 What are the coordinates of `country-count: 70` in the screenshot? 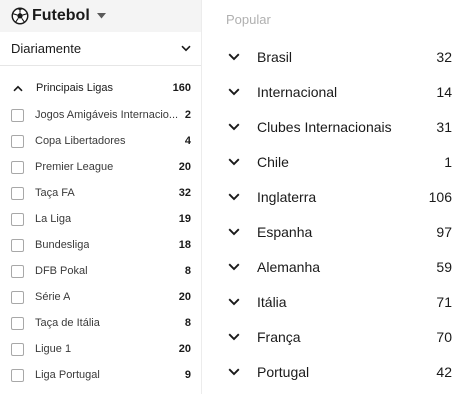 It's located at (444, 336).